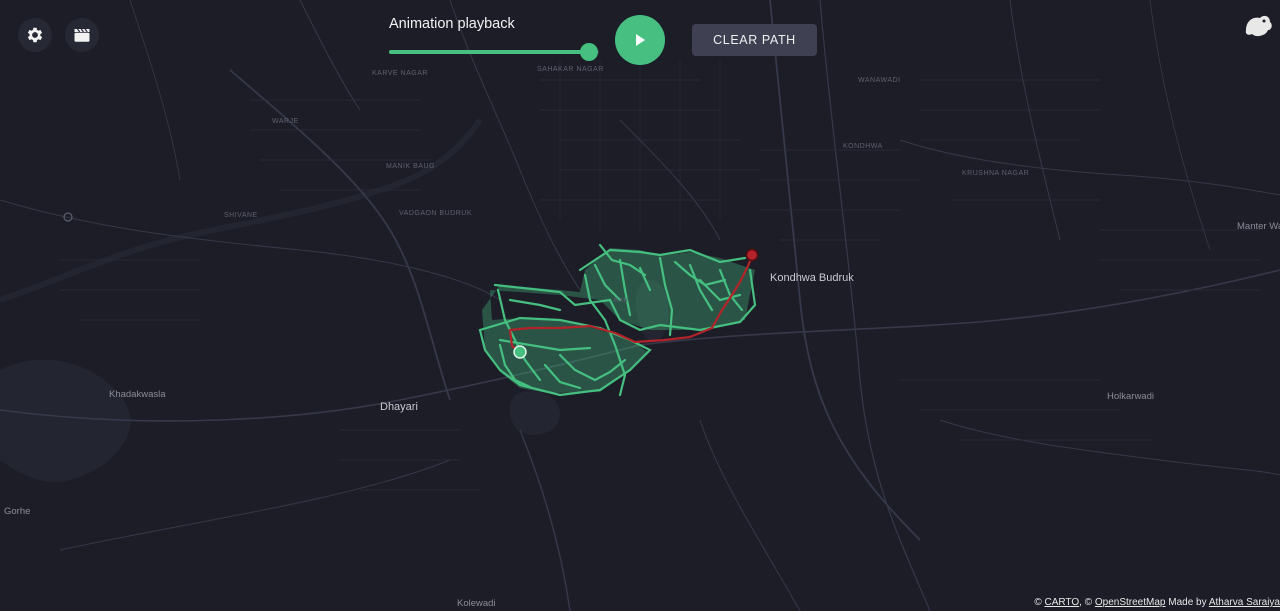 The height and width of the screenshot is (611, 1280). What do you see at coordinates (754, 40) in the screenshot?
I see `clear-path-button: CLEAR PATH` at bounding box center [754, 40].